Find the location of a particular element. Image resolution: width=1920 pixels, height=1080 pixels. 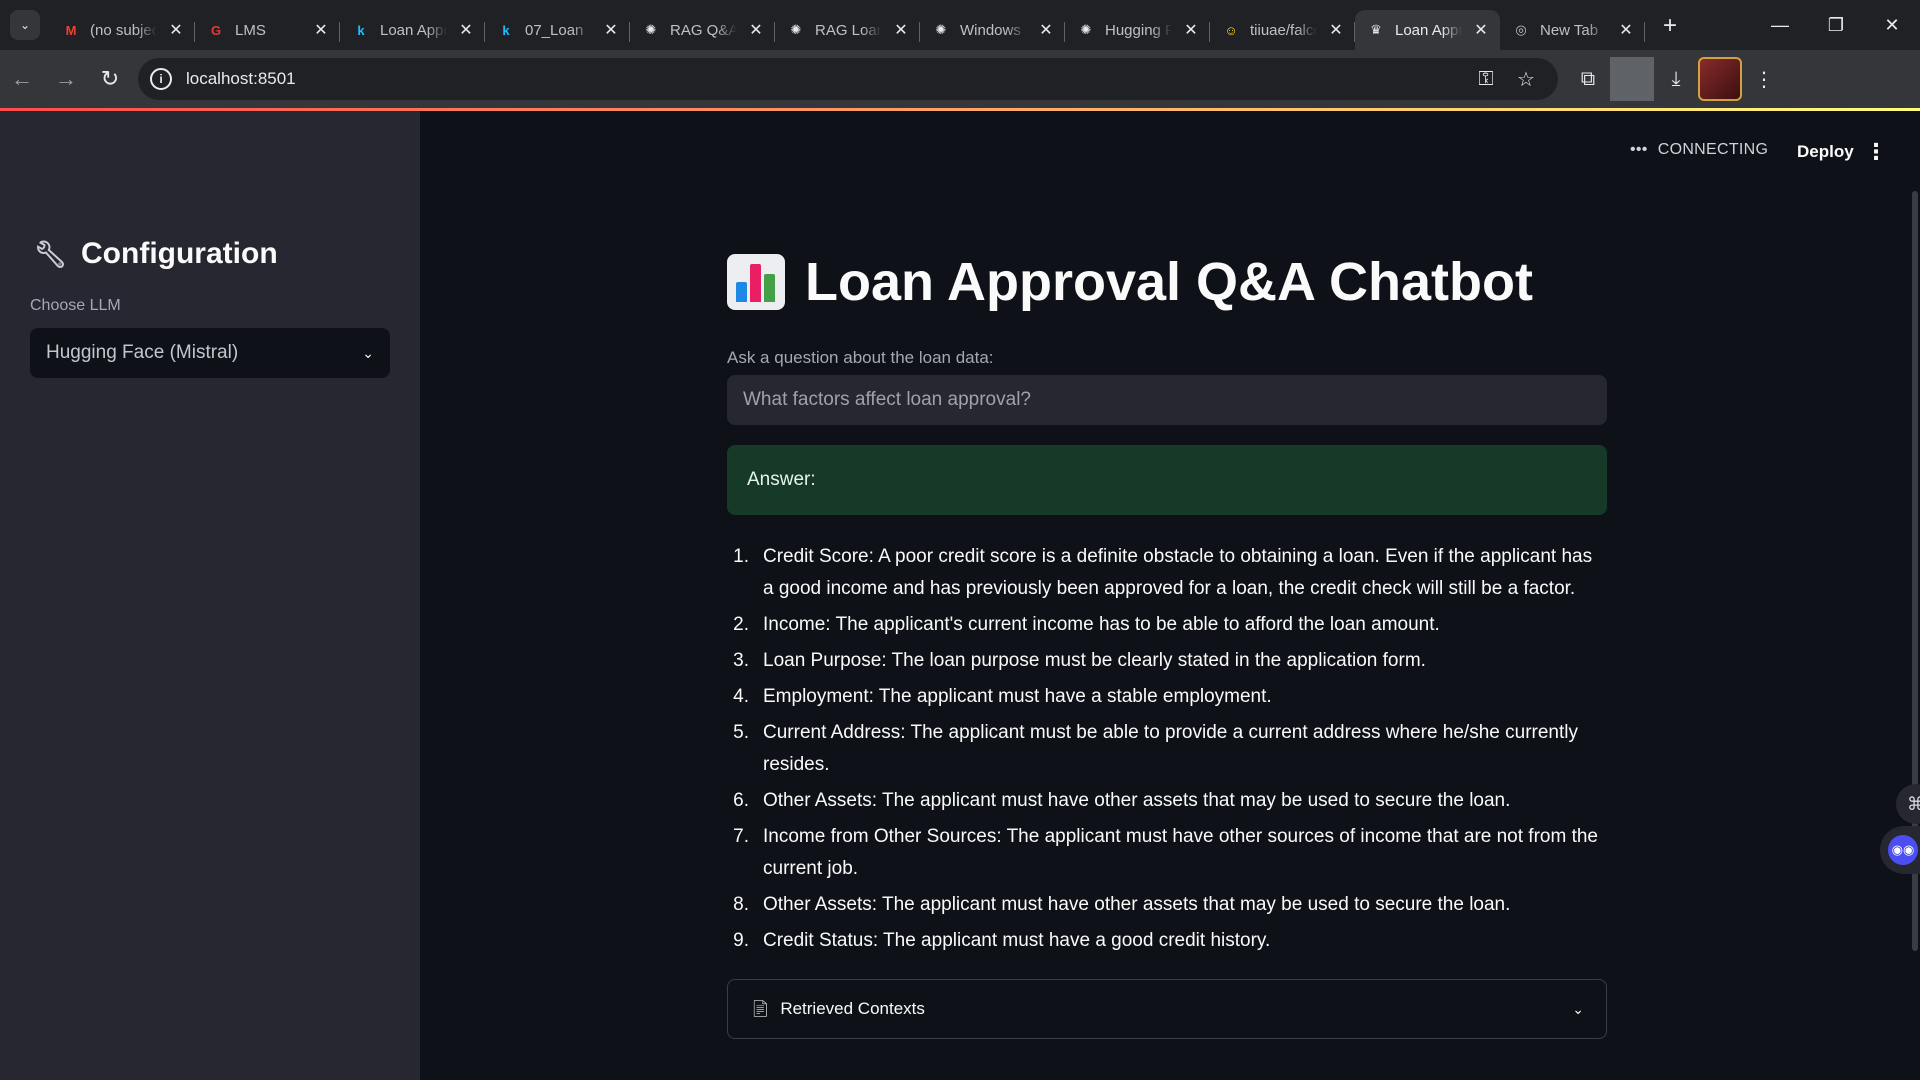

site-info-icon: i is located at coordinates (161, 79).